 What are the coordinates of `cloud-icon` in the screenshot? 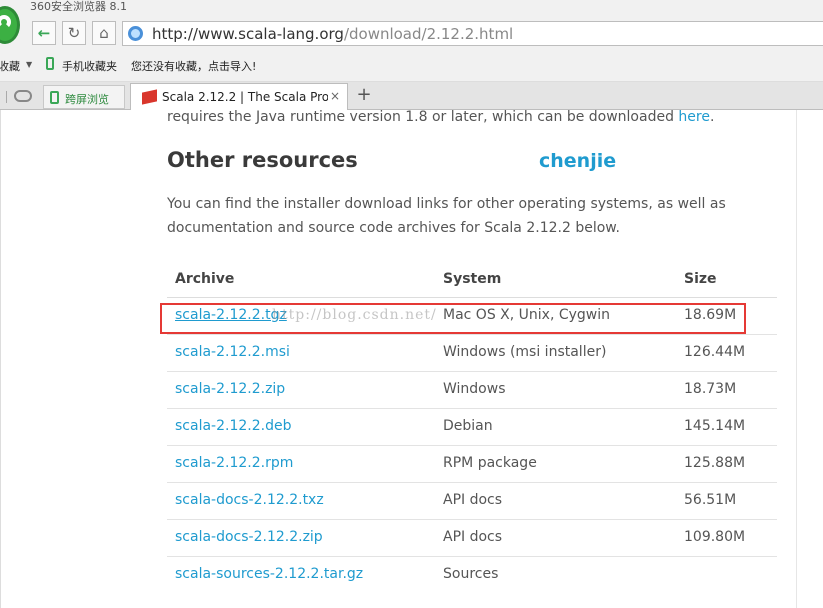 It's located at (23, 96).